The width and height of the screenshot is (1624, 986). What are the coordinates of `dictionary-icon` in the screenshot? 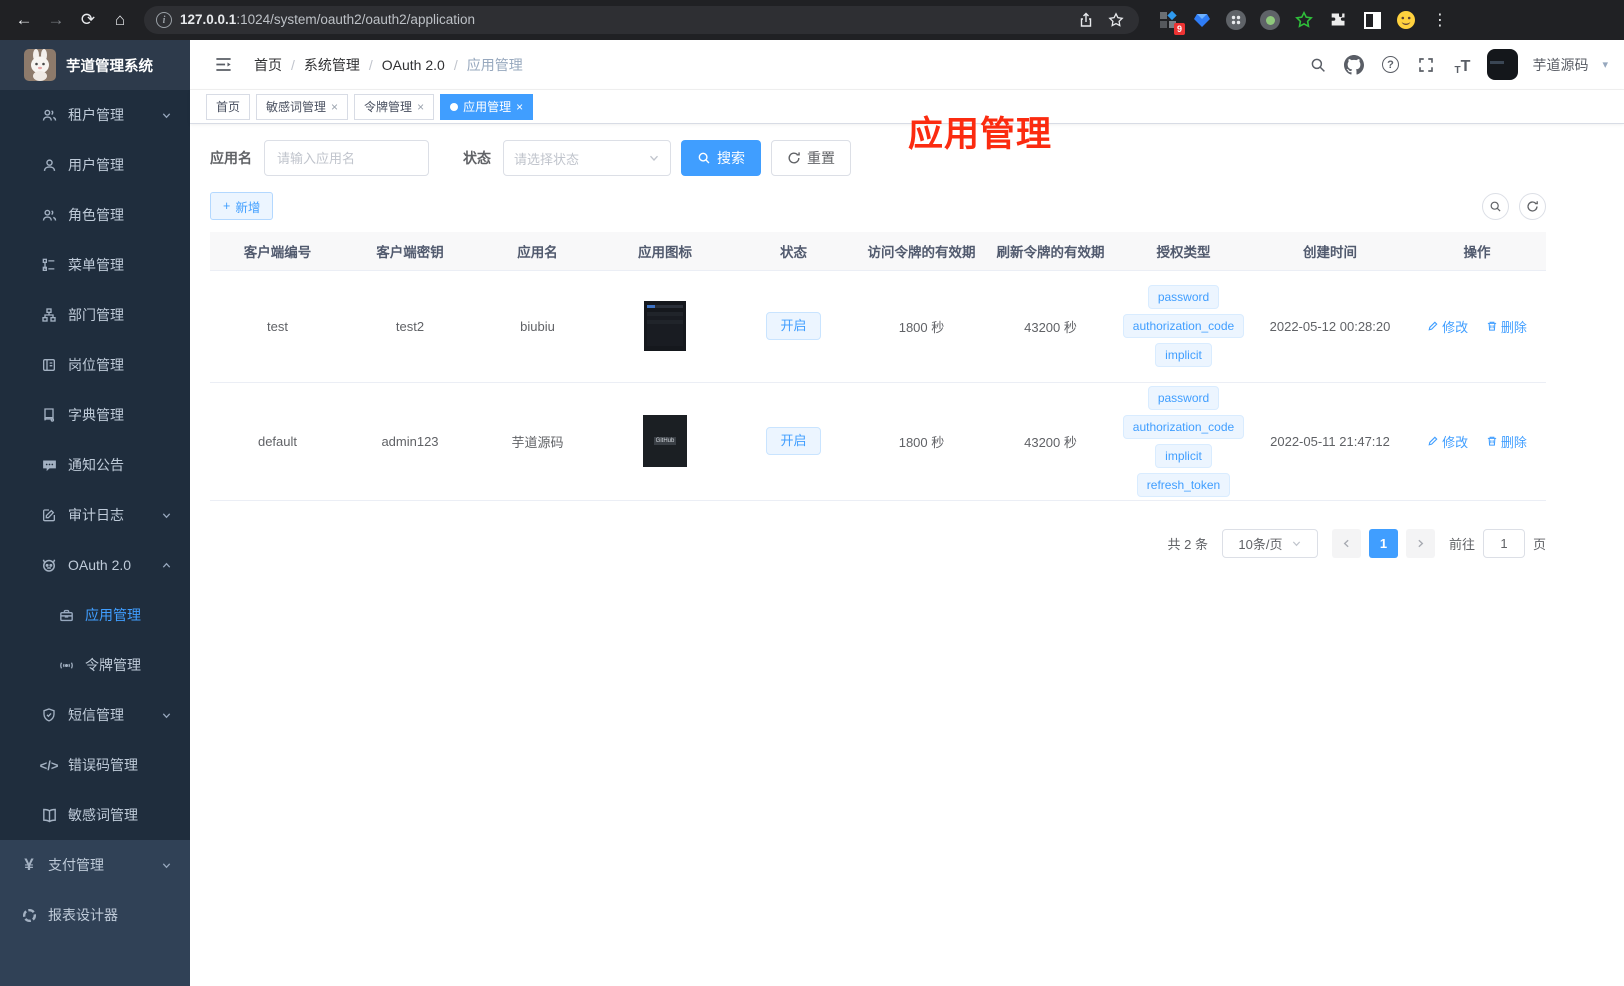 It's located at (49, 415).